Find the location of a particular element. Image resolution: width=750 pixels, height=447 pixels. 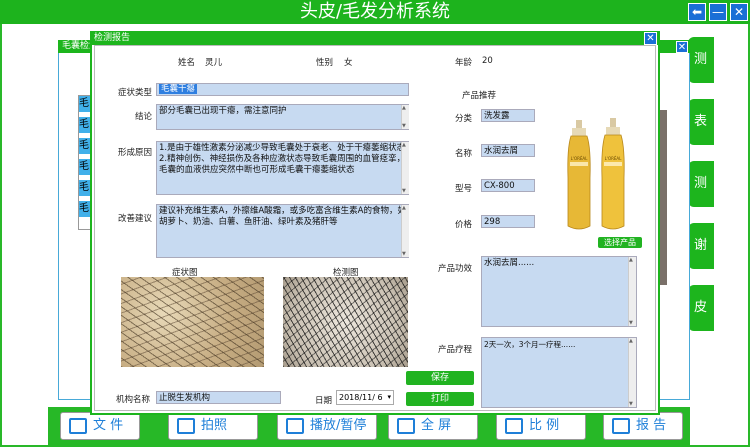

back-button: ⬅ is located at coordinates (697, 12).